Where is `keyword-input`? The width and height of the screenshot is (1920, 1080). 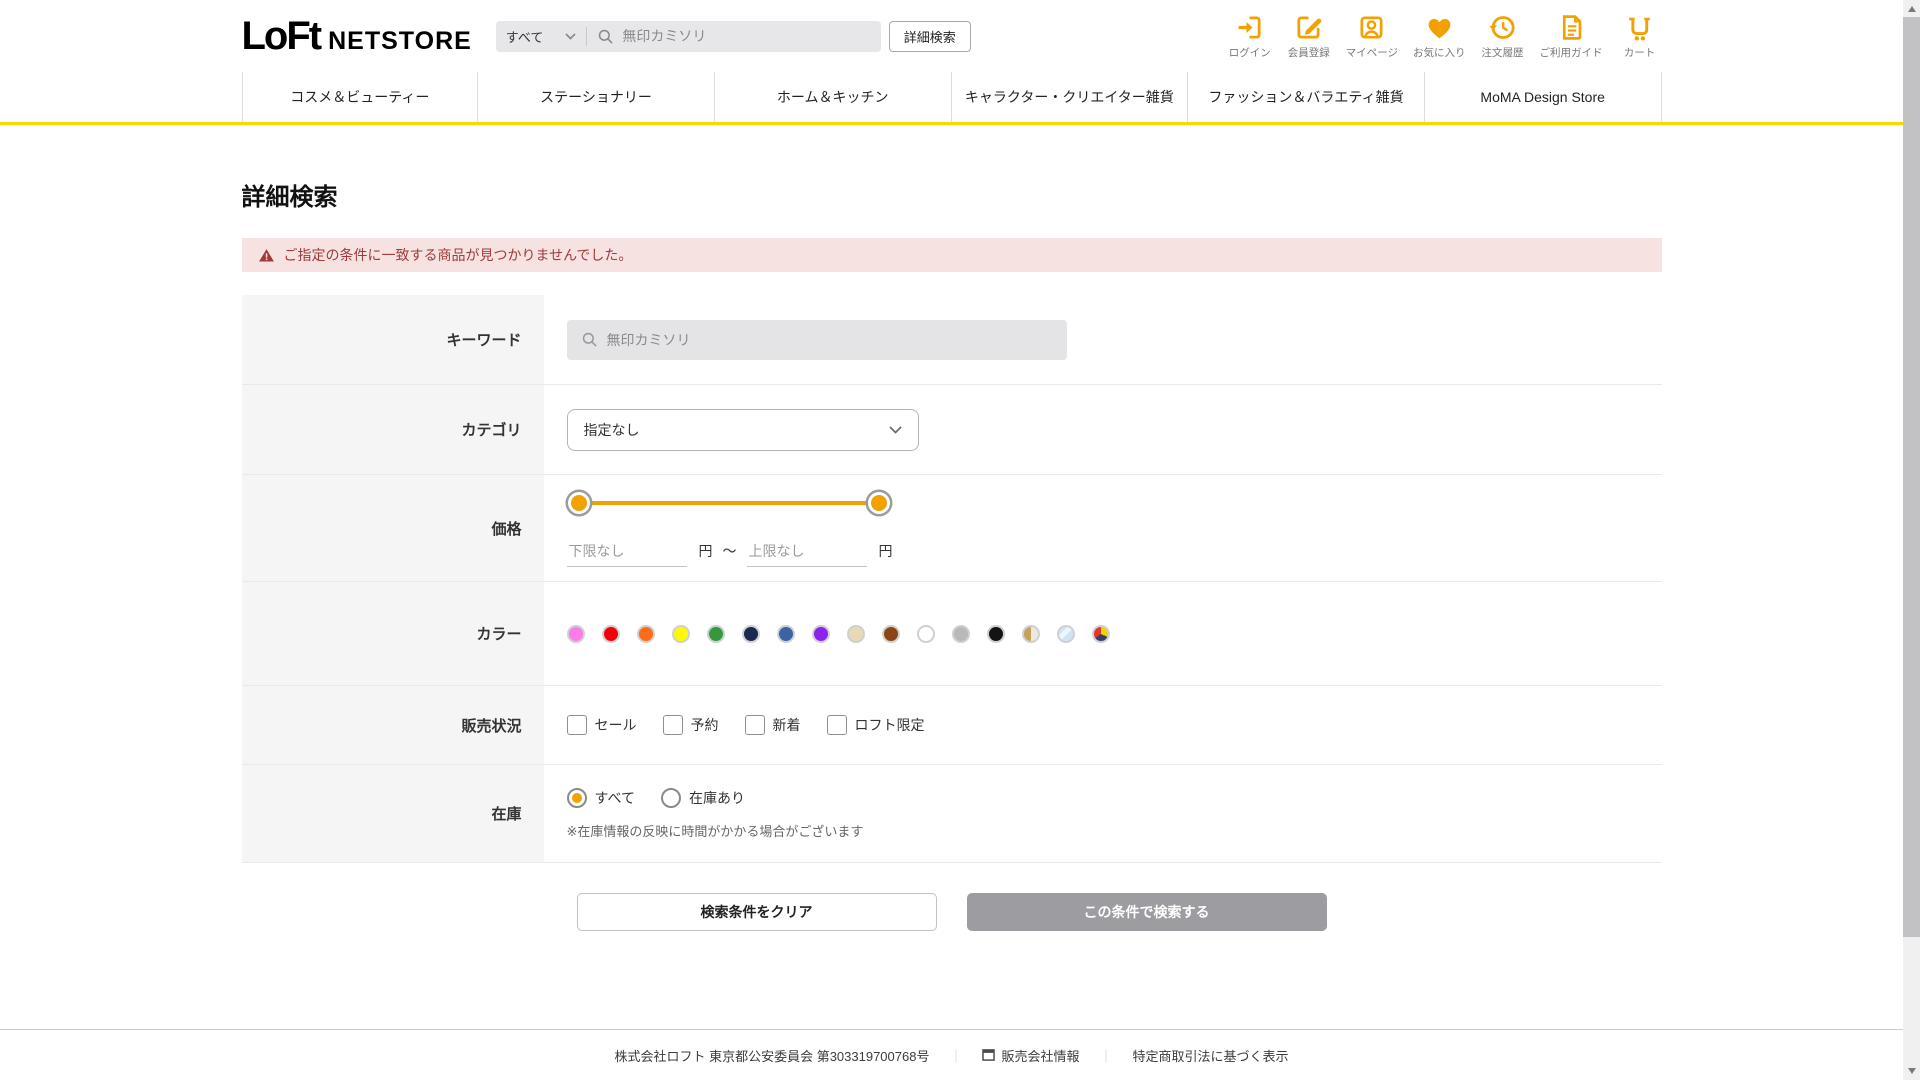
keyword-input is located at coordinates (829, 339).